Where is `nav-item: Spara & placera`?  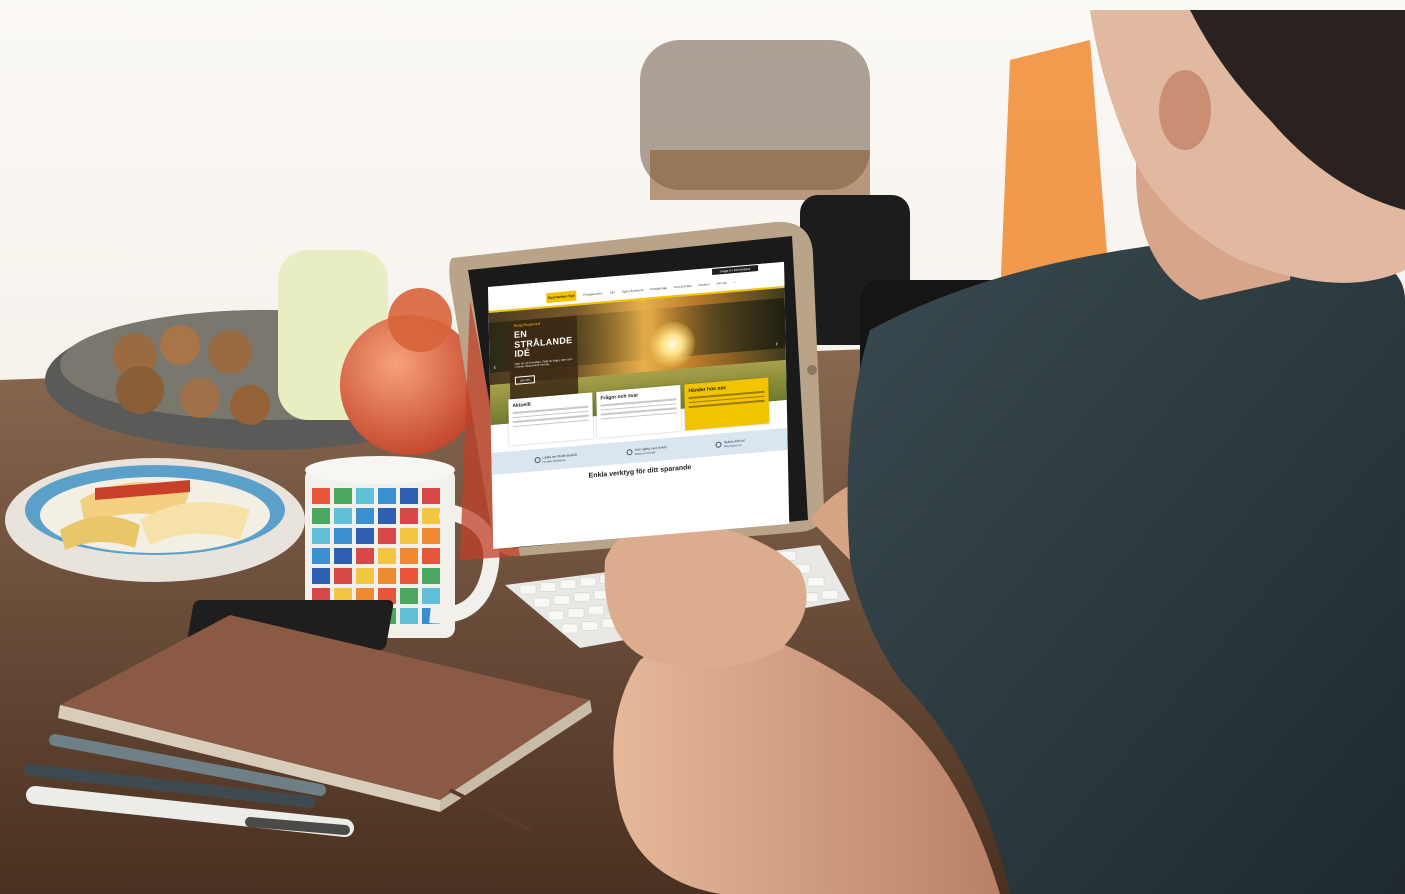 nav-item: Spara & placera is located at coordinates (633, 291).